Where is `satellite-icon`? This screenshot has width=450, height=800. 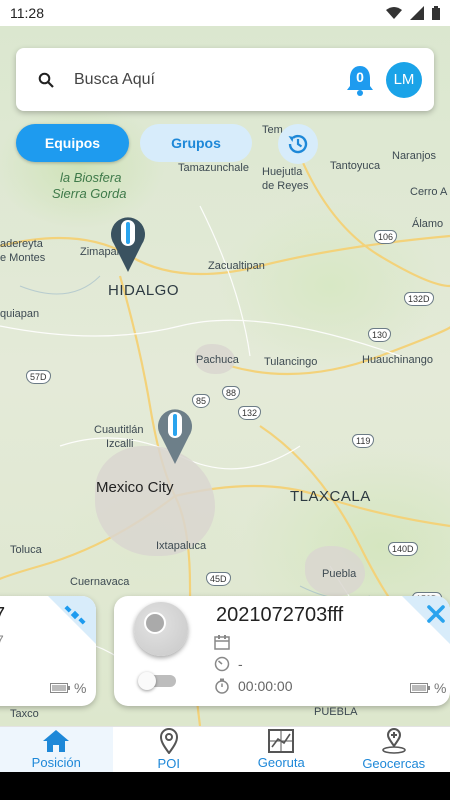 satellite-icon is located at coordinates (75, 615).